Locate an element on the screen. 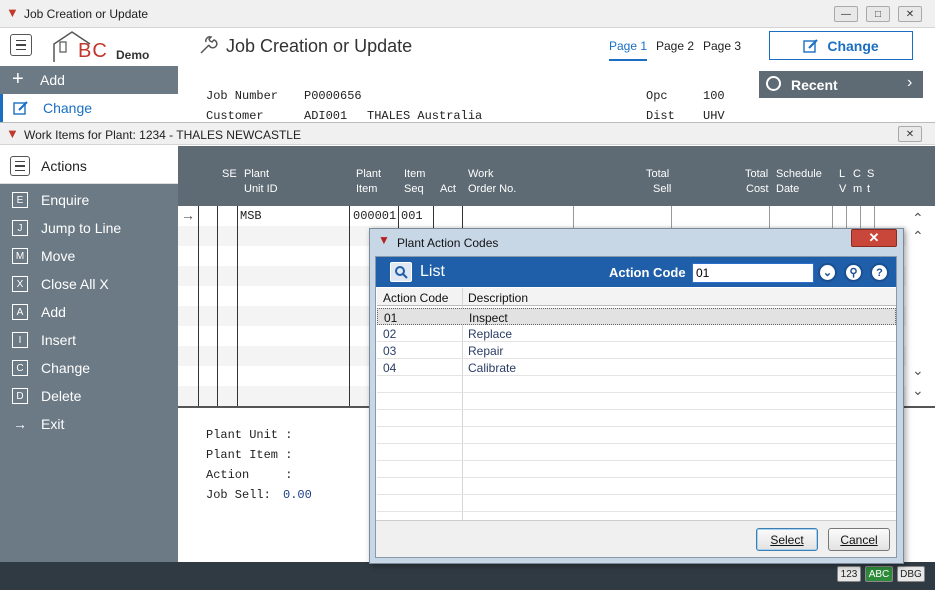 The height and width of the screenshot is (590, 935). scroll-down-icon: ⌄ is located at coordinates (918, 370).